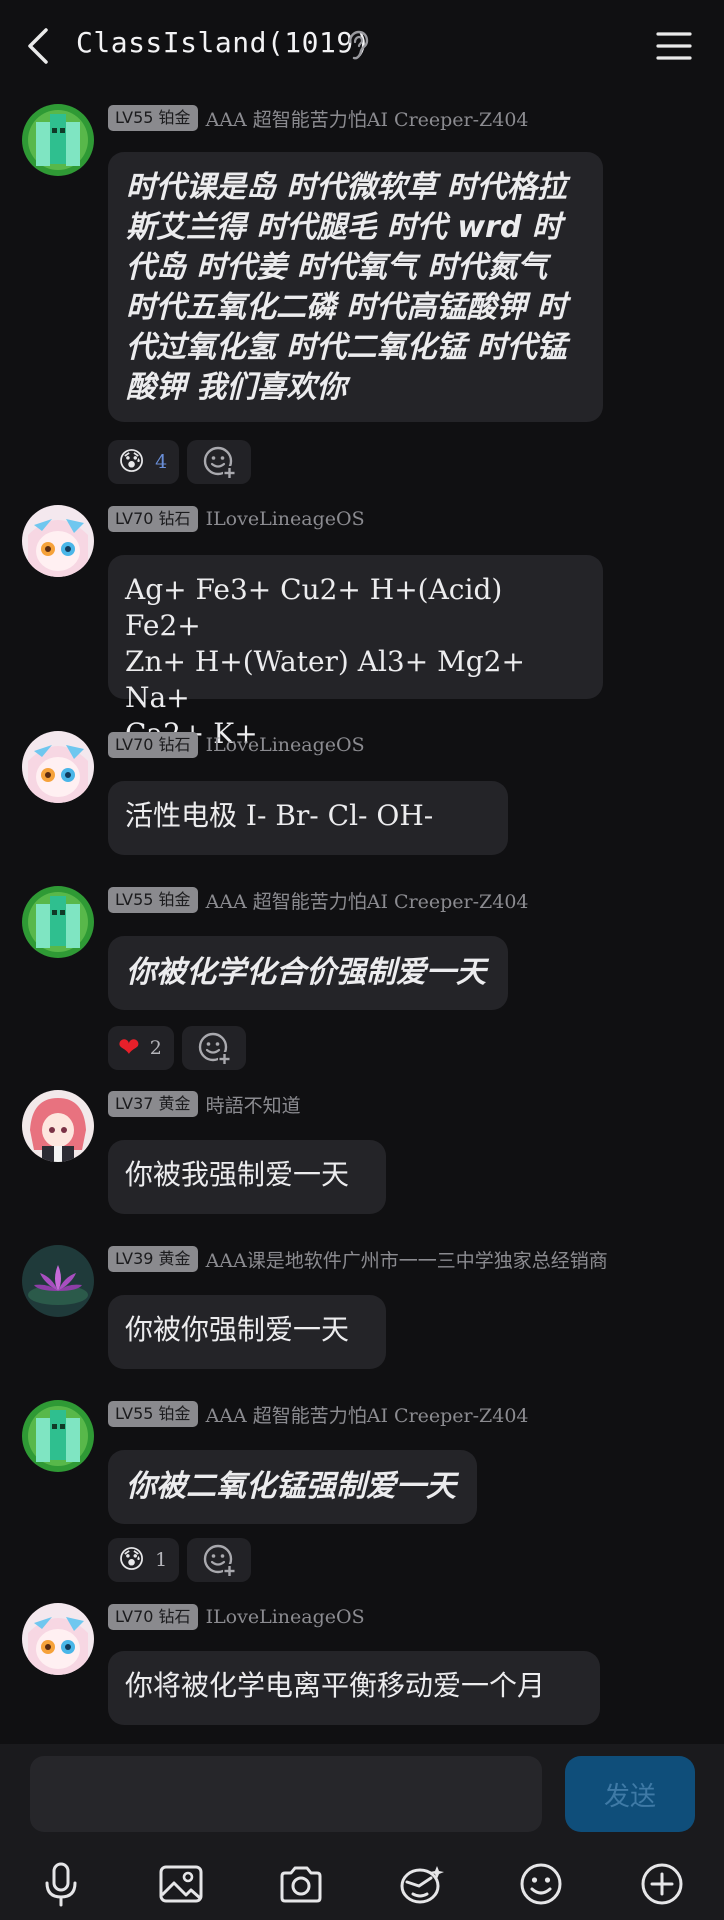 The width and height of the screenshot is (724, 1920). I want to click on camera-icon, so click(301, 1884).